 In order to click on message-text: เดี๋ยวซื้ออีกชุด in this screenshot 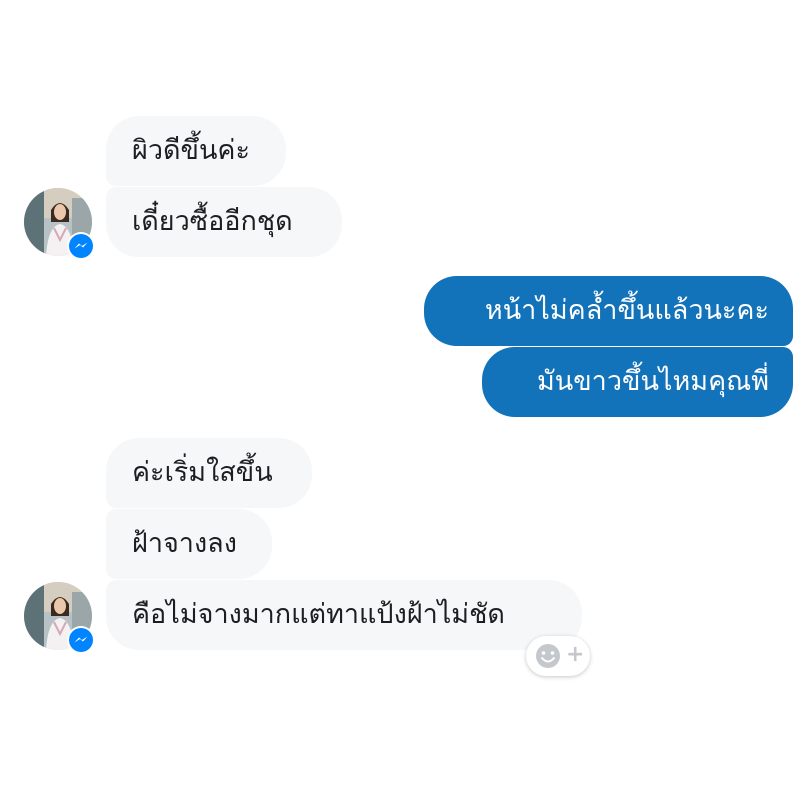, I will do `click(212, 221)`.